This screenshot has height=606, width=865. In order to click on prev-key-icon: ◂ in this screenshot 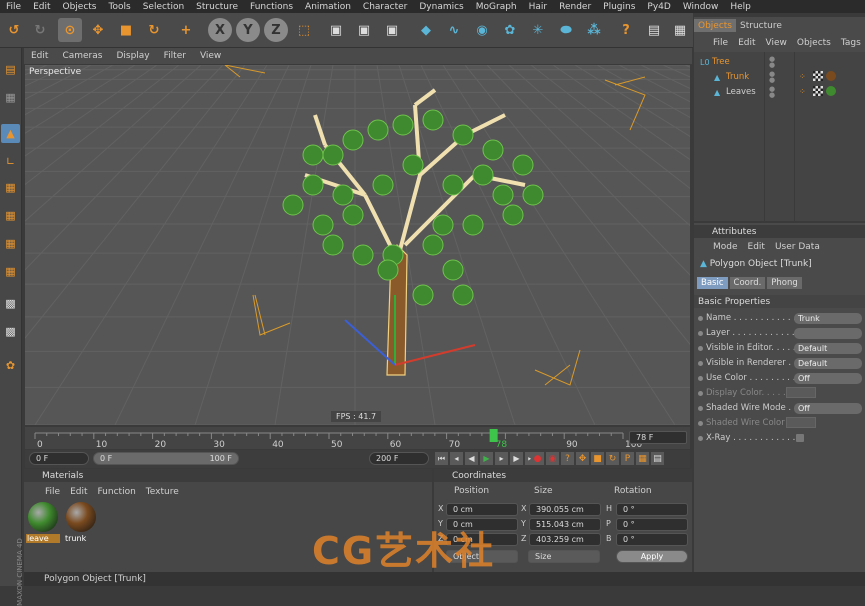, I will do `click(456, 458)`.